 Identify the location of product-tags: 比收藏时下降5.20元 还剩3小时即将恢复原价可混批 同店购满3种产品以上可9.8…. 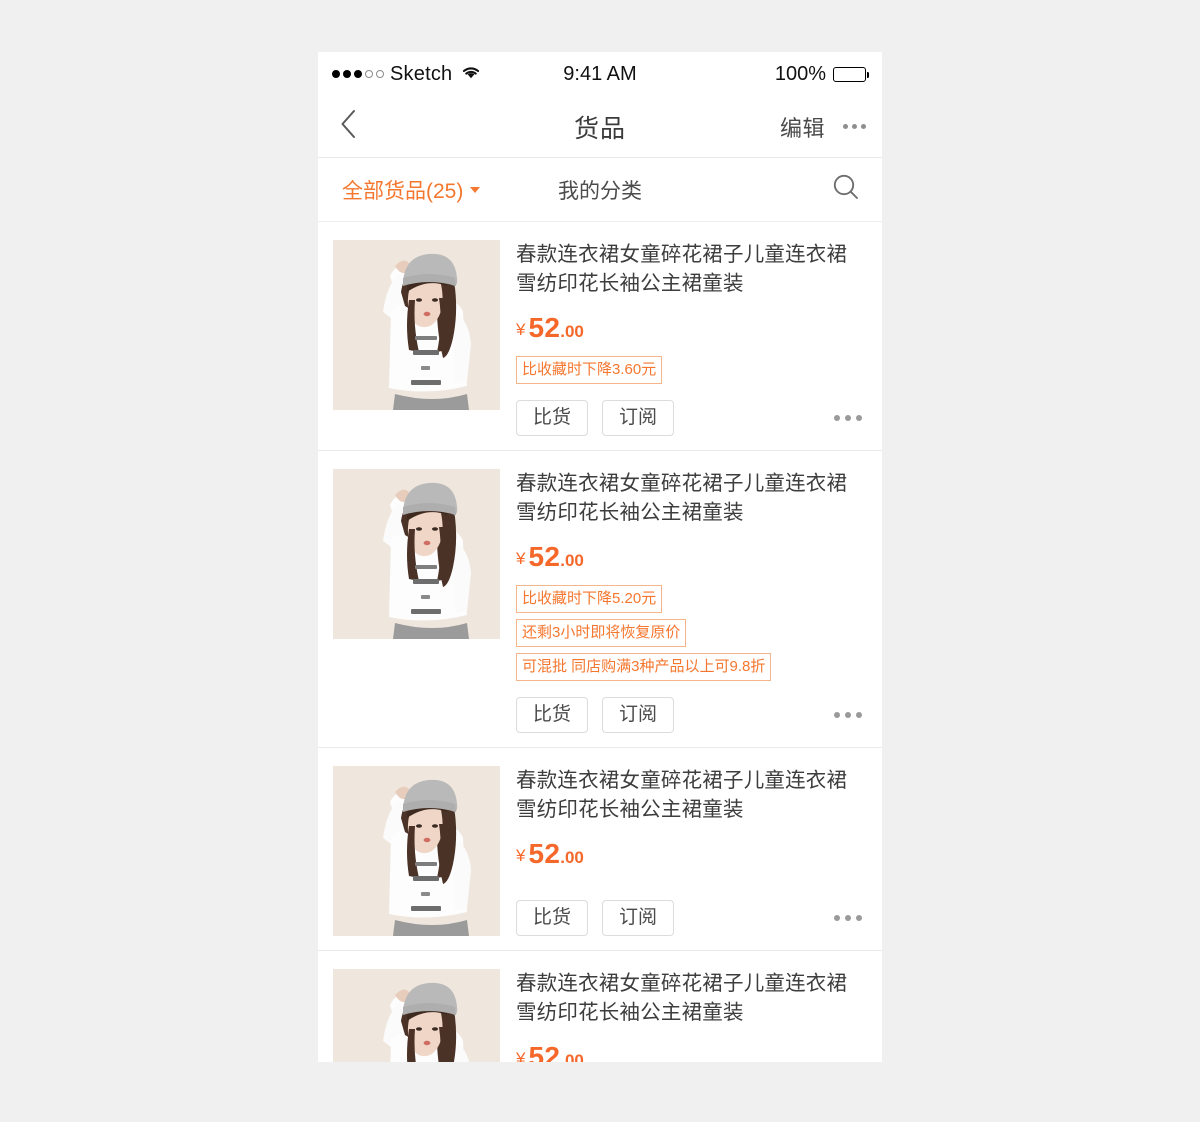
(689, 633).